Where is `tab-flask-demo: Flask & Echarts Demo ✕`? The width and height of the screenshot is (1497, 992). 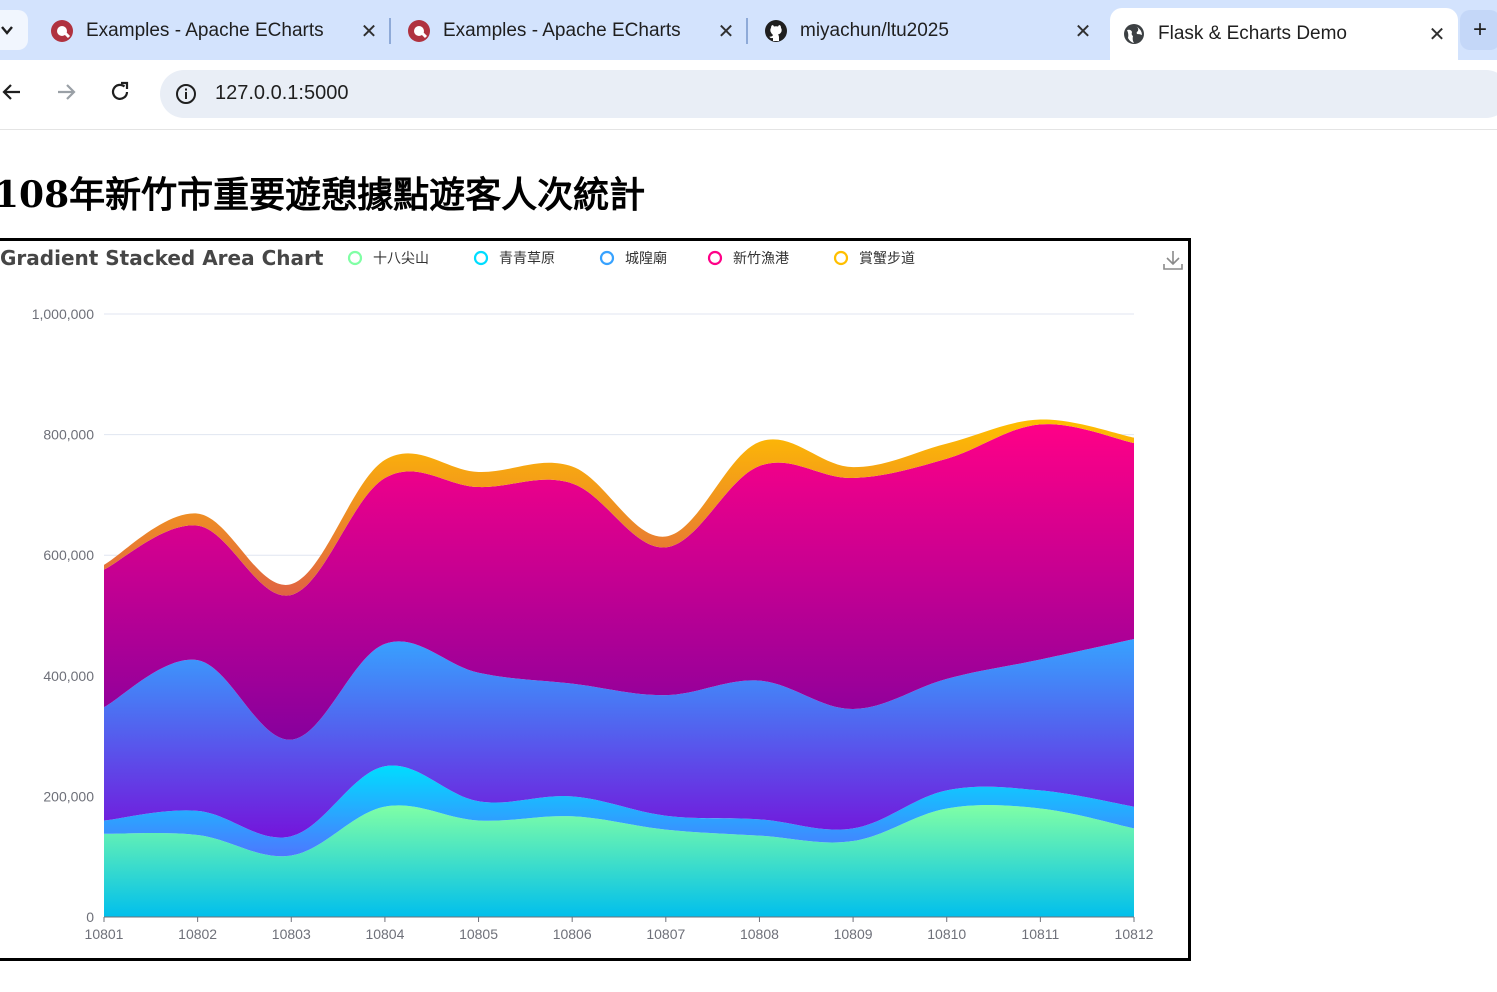
tab-flask-demo: Flask & Echarts Demo ✕ is located at coordinates (1284, 34).